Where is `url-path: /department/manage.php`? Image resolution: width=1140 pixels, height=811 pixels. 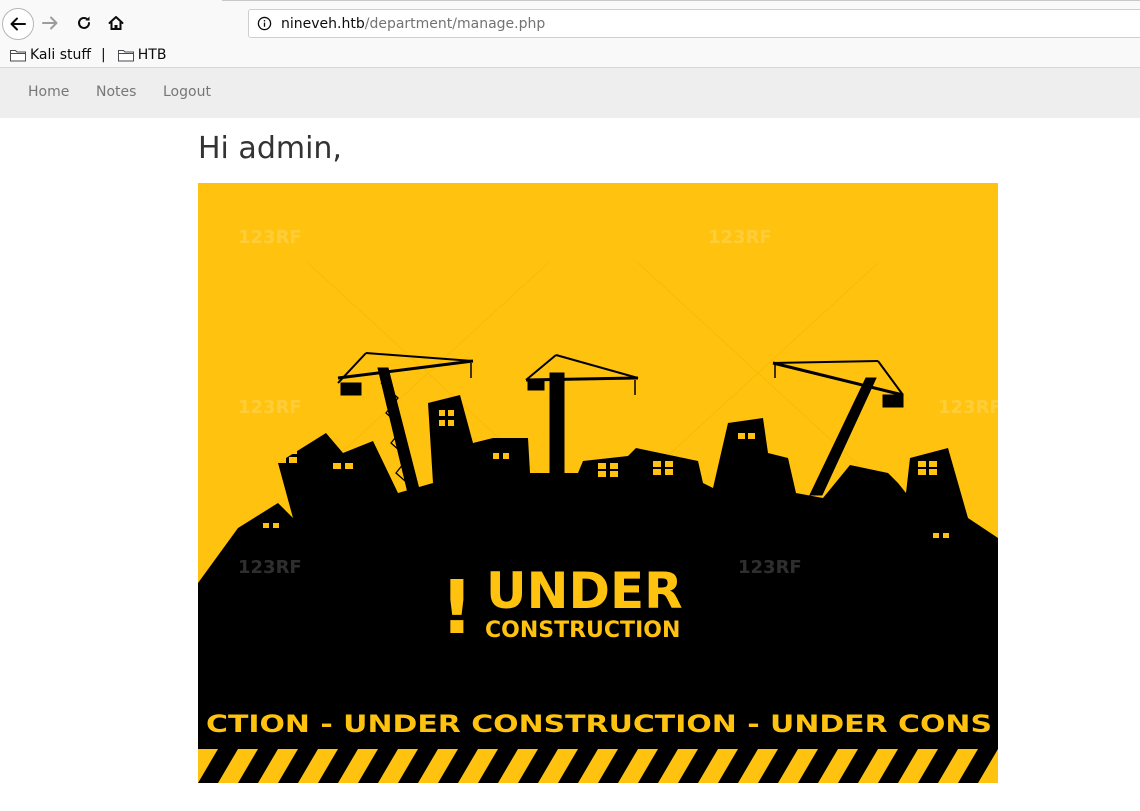 url-path: /department/manage.php is located at coordinates (455, 24).